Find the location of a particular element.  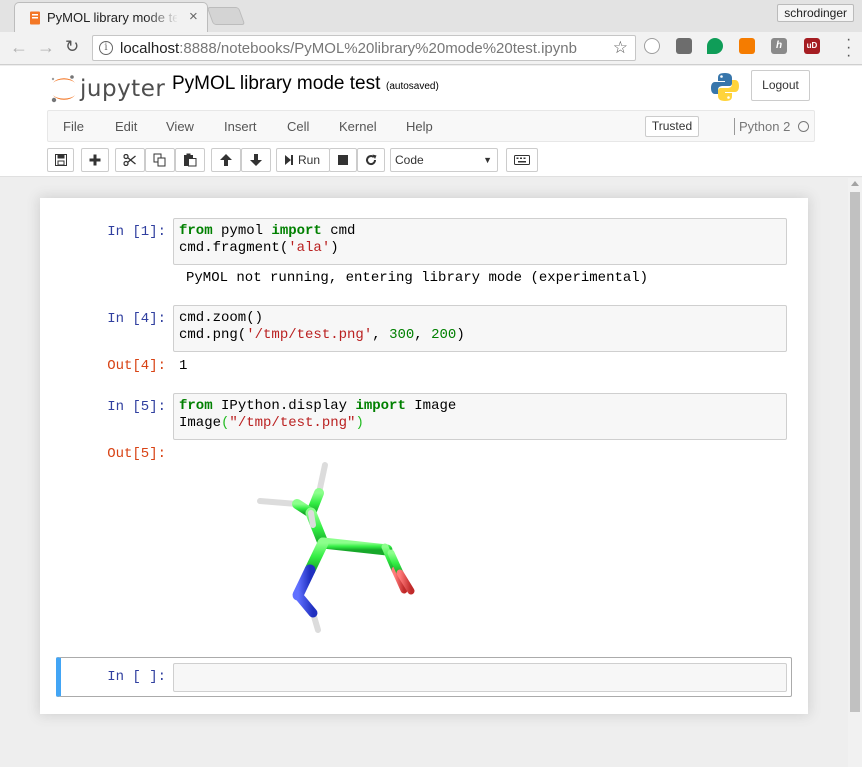

code-token: 'ala' is located at coordinates (309, 248).